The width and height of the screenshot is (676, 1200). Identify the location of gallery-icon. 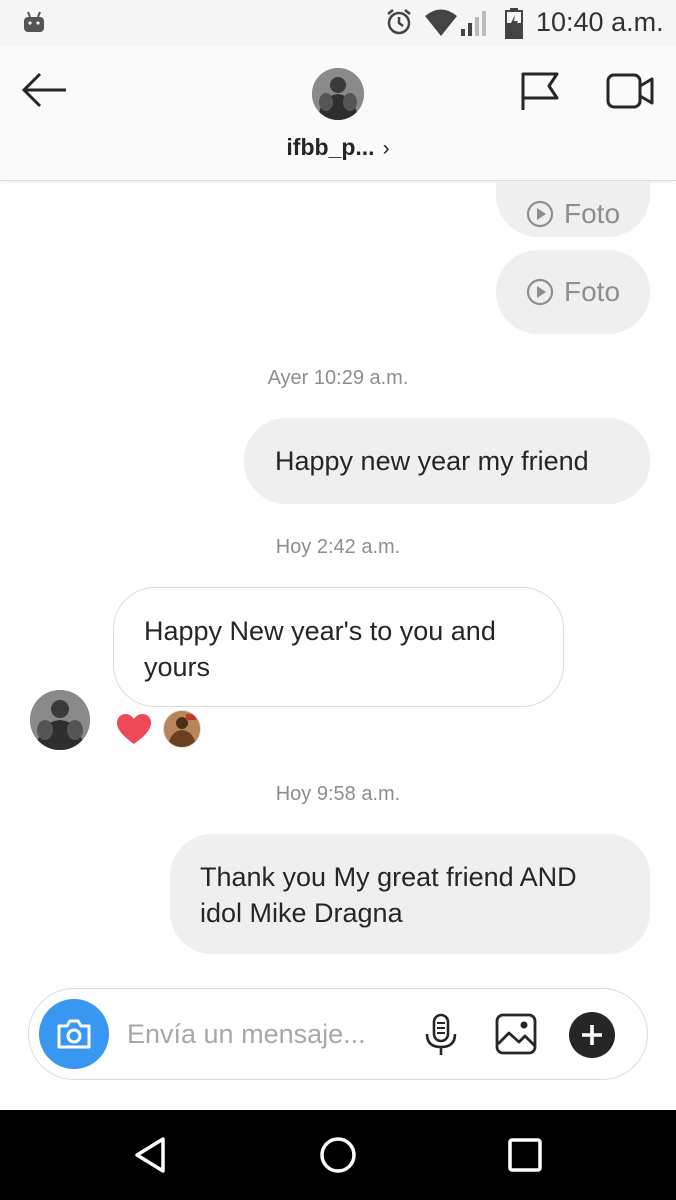
(516, 1034).